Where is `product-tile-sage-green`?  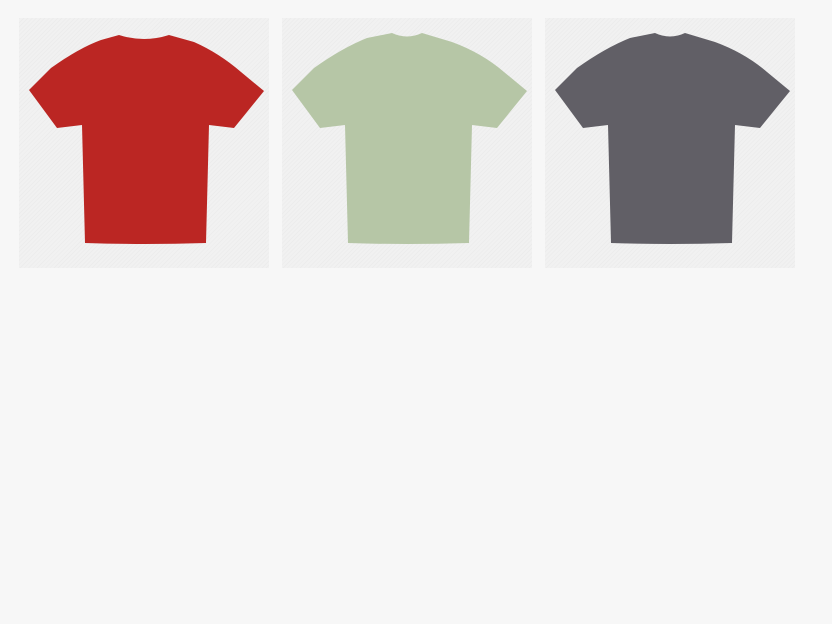 product-tile-sage-green is located at coordinates (407, 143).